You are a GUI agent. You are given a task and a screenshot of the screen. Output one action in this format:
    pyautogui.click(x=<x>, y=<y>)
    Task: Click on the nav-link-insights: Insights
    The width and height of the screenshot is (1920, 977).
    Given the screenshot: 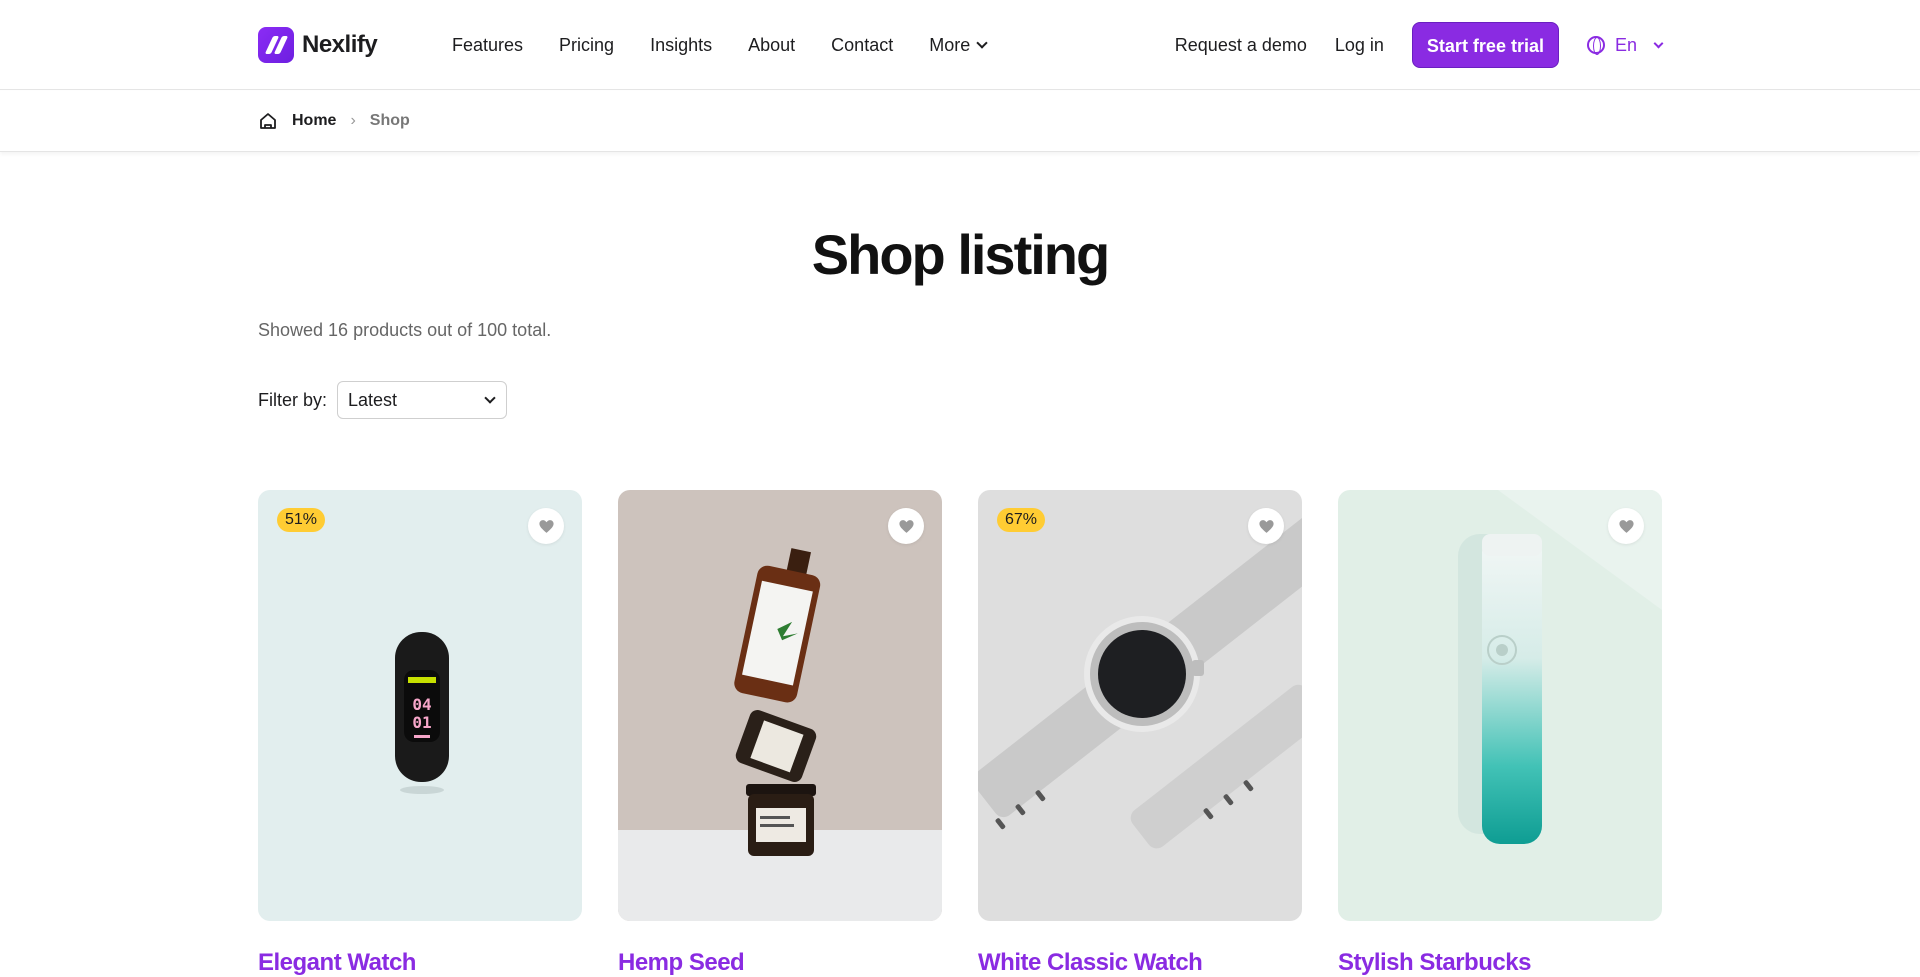 What is the action you would take?
    pyautogui.click(x=681, y=45)
    